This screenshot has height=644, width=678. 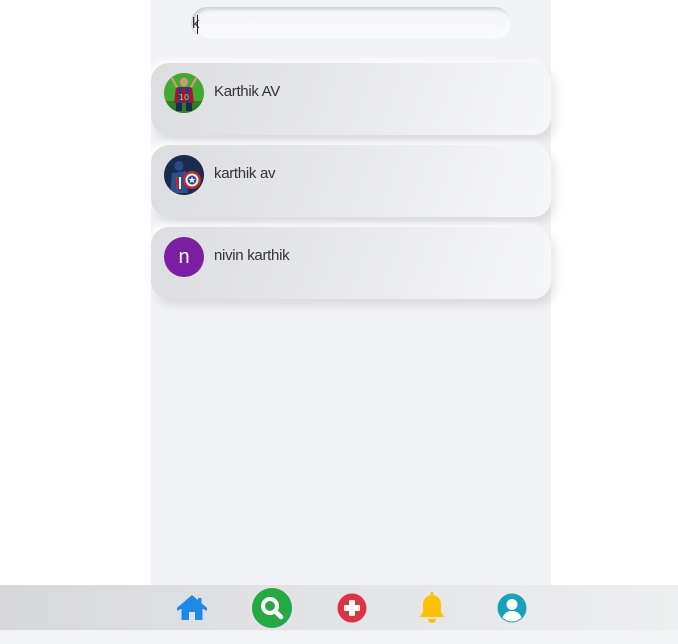 I want to click on nav-home-button, so click(x=192, y=607).